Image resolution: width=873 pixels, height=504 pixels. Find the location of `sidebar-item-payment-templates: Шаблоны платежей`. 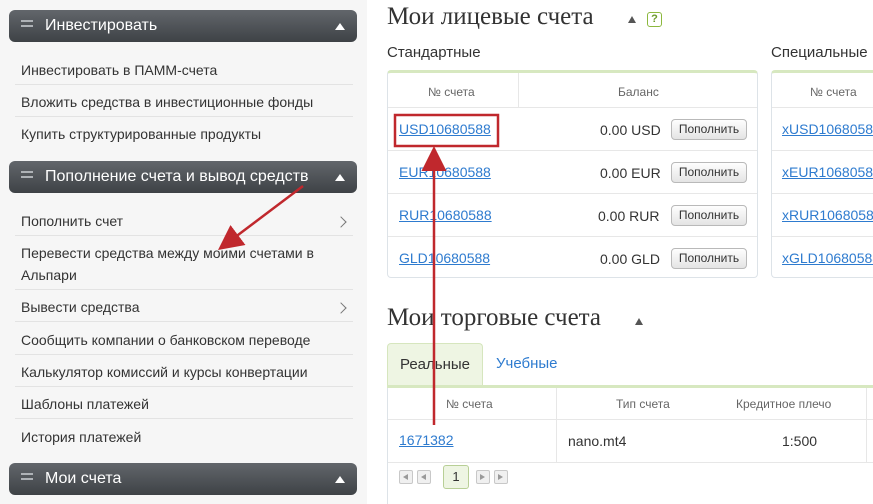

sidebar-item-payment-templates: Шаблоны платежей is located at coordinates (184, 406).